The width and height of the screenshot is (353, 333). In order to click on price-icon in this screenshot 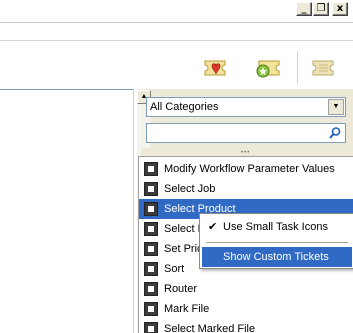, I will do `click(151, 249)`.